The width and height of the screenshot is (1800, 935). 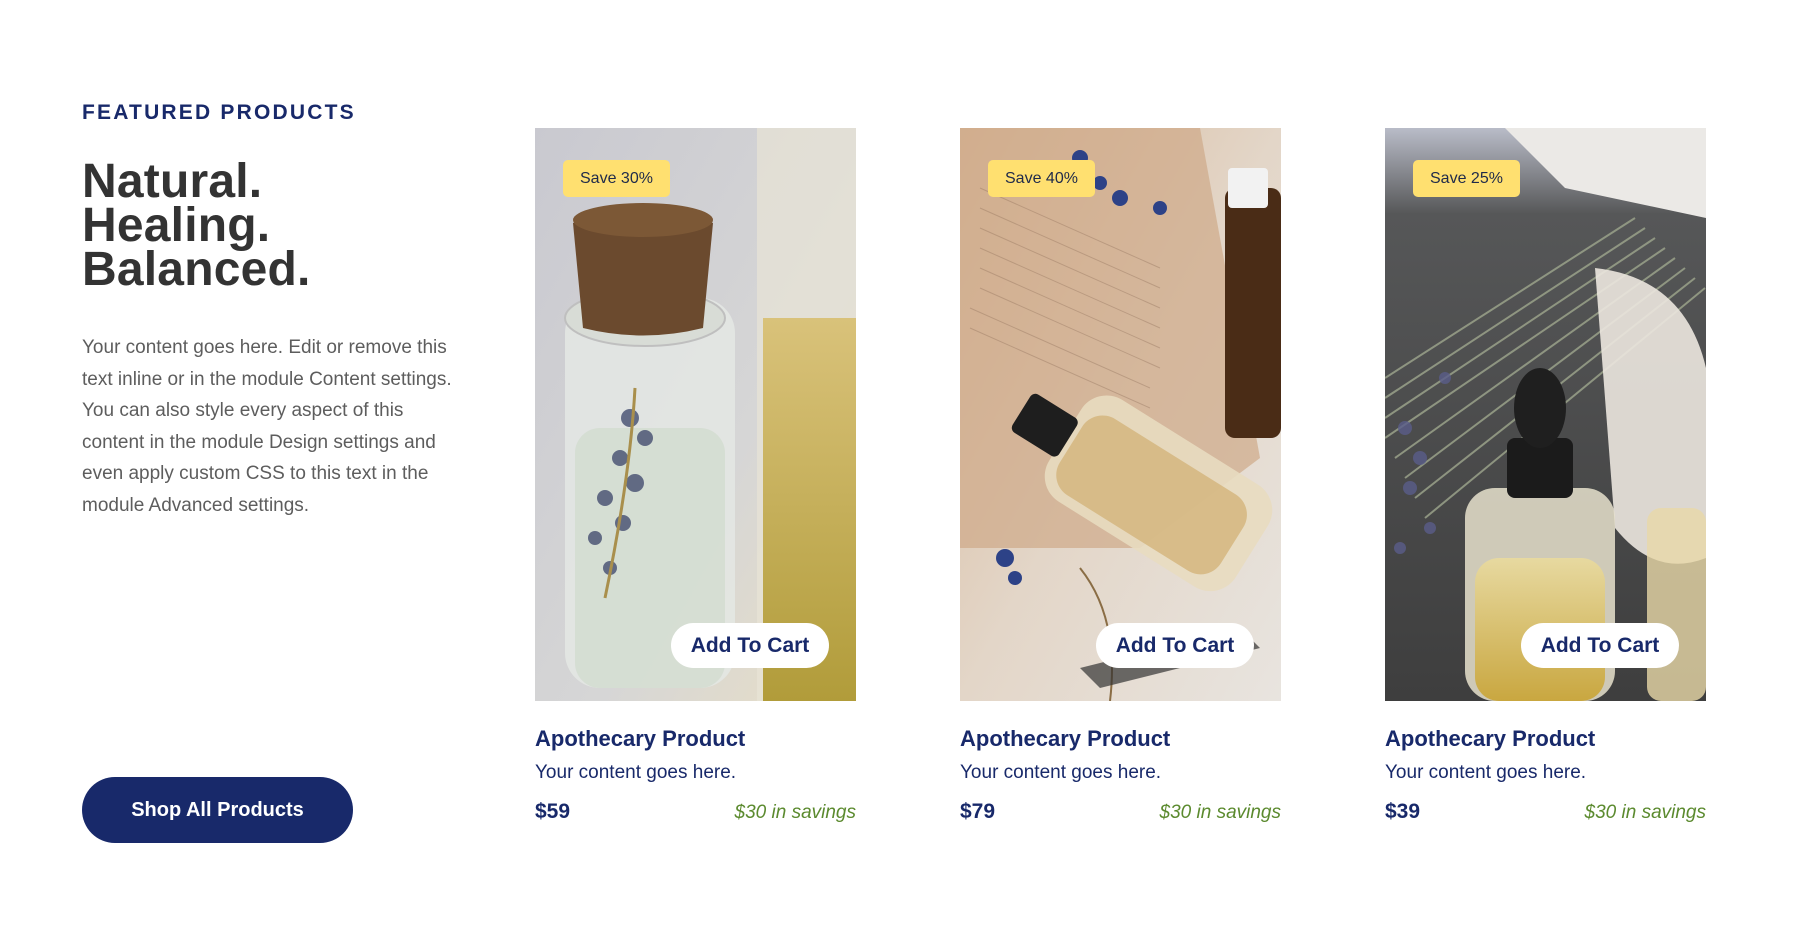 What do you see at coordinates (176, 203) in the screenshot?
I see `headline-line-1: Natural. Healing.` at bounding box center [176, 203].